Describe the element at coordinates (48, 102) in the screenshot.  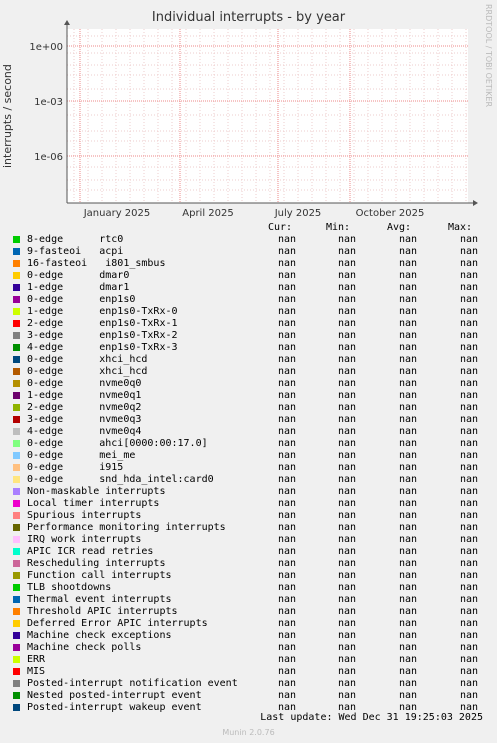
I see `y-tick-label: 1e-03` at that location.